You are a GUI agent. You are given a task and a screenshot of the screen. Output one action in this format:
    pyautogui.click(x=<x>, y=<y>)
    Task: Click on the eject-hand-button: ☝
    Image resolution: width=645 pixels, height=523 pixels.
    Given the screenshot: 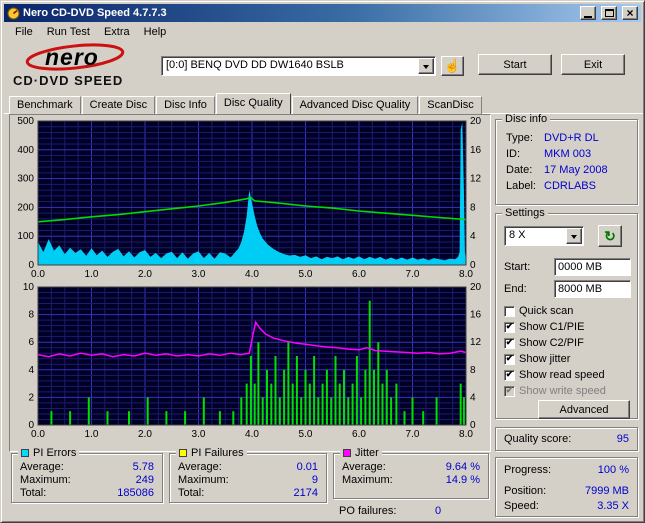 What is the action you would take?
    pyautogui.click(x=452, y=66)
    